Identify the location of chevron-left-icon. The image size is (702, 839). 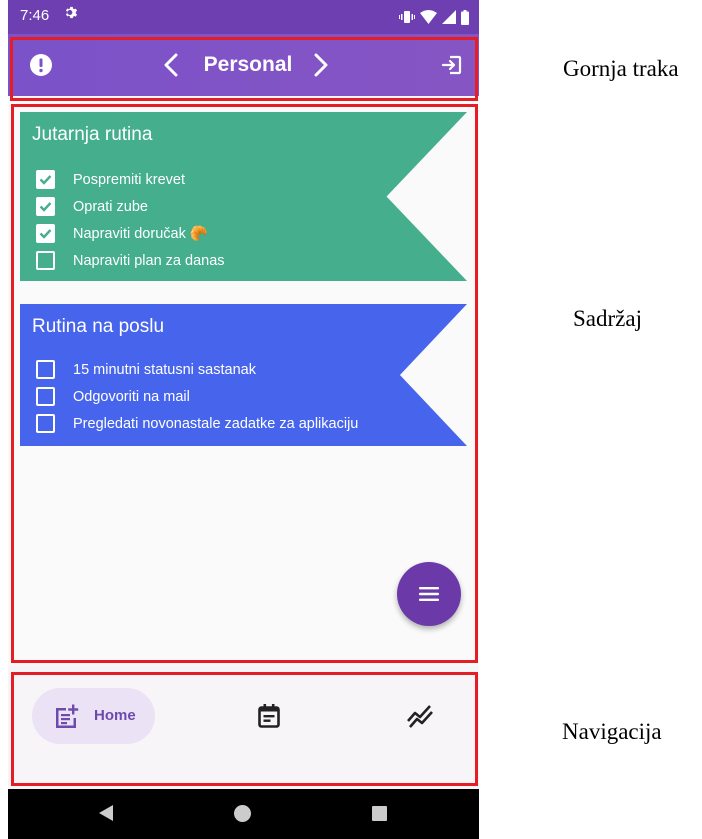
(171, 65).